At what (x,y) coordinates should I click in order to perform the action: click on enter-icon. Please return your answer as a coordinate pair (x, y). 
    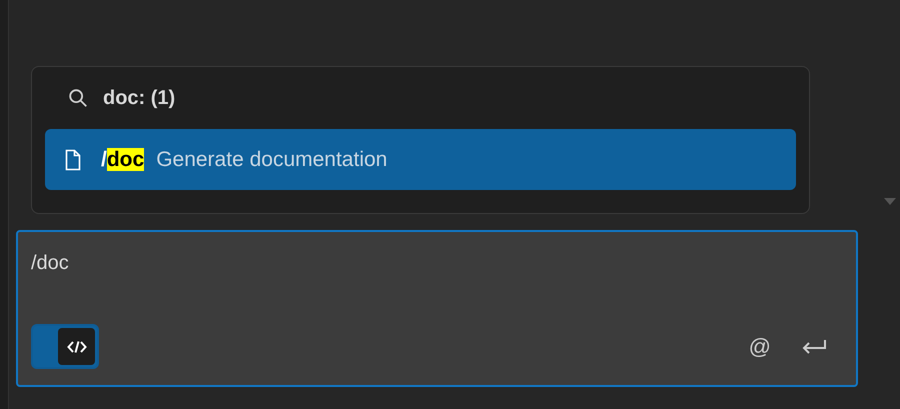
    Looking at the image, I should click on (814, 347).